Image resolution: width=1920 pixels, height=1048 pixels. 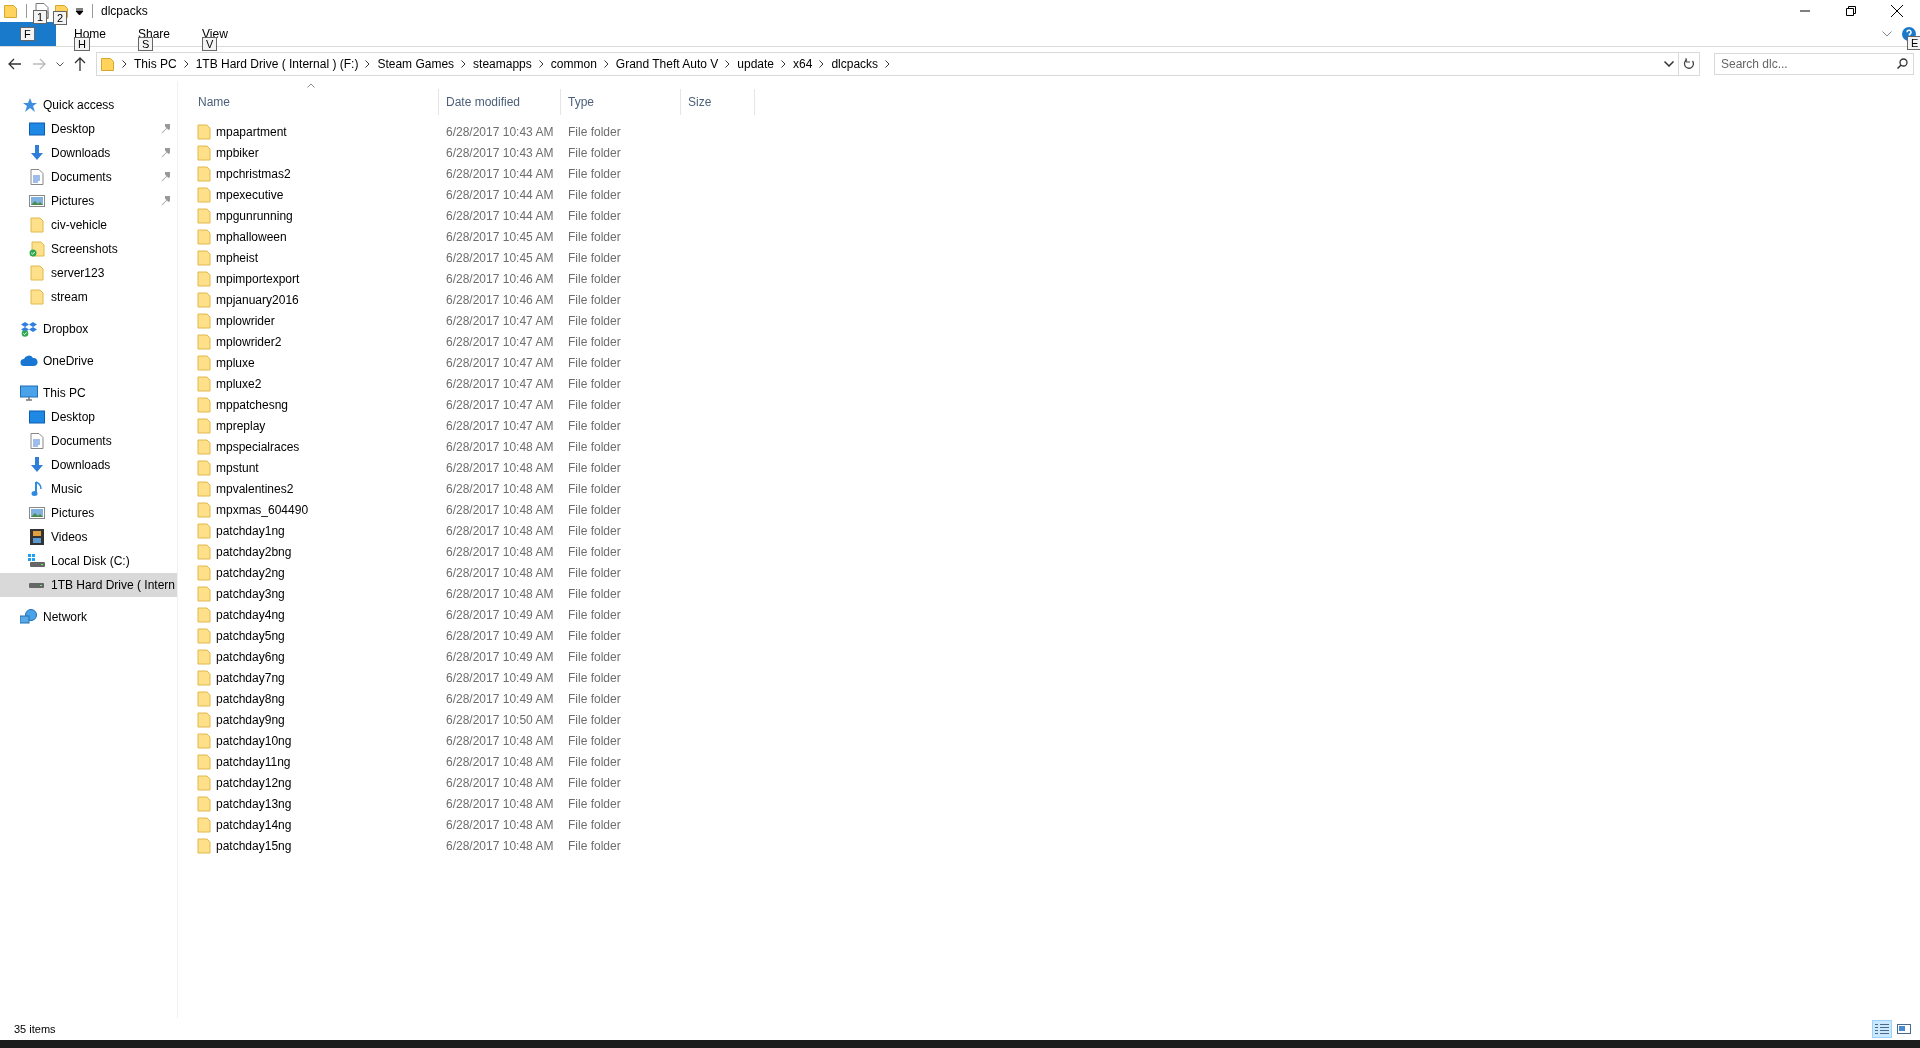 What do you see at coordinates (88, 329) in the screenshot?
I see `nav-item: Dropbox` at bounding box center [88, 329].